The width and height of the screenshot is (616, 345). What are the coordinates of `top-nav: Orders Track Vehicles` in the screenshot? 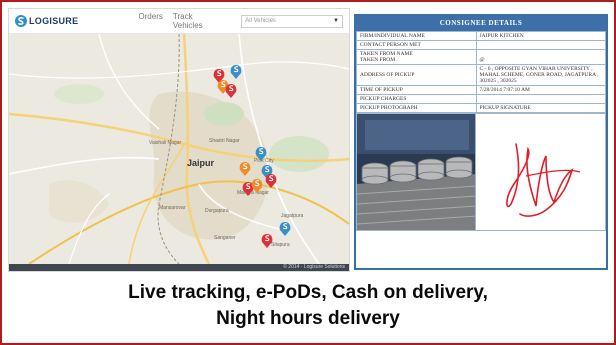 It's located at (178, 21).